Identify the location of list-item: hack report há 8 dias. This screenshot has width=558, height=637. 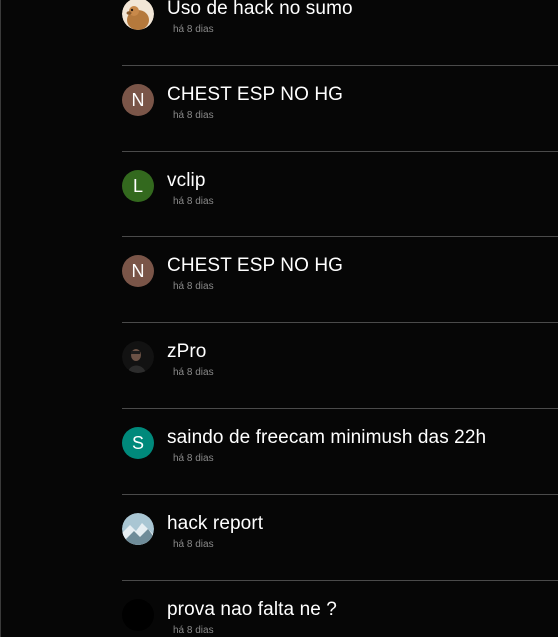
(340, 538).